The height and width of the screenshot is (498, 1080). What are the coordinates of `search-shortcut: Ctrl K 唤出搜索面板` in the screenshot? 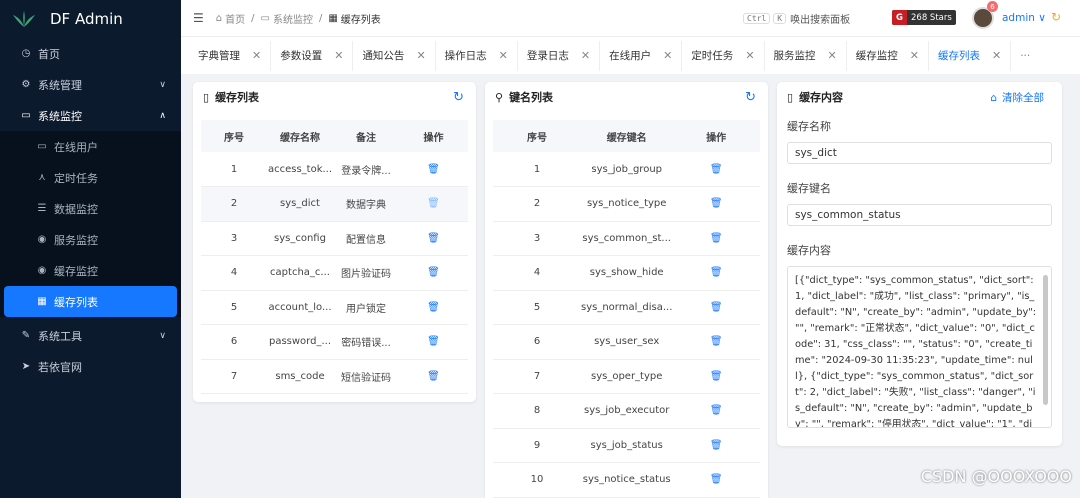 It's located at (796, 18).